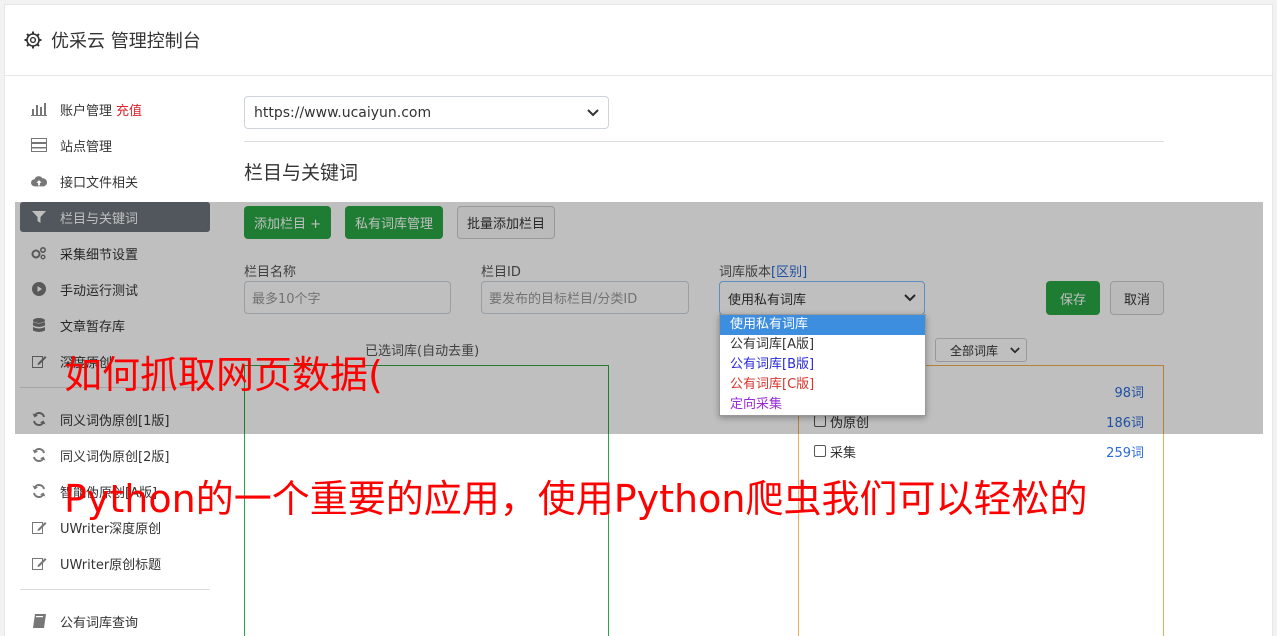  What do you see at coordinates (115, 109) in the screenshot?
I see `sidebar-item-account: 账户管理 充值` at bounding box center [115, 109].